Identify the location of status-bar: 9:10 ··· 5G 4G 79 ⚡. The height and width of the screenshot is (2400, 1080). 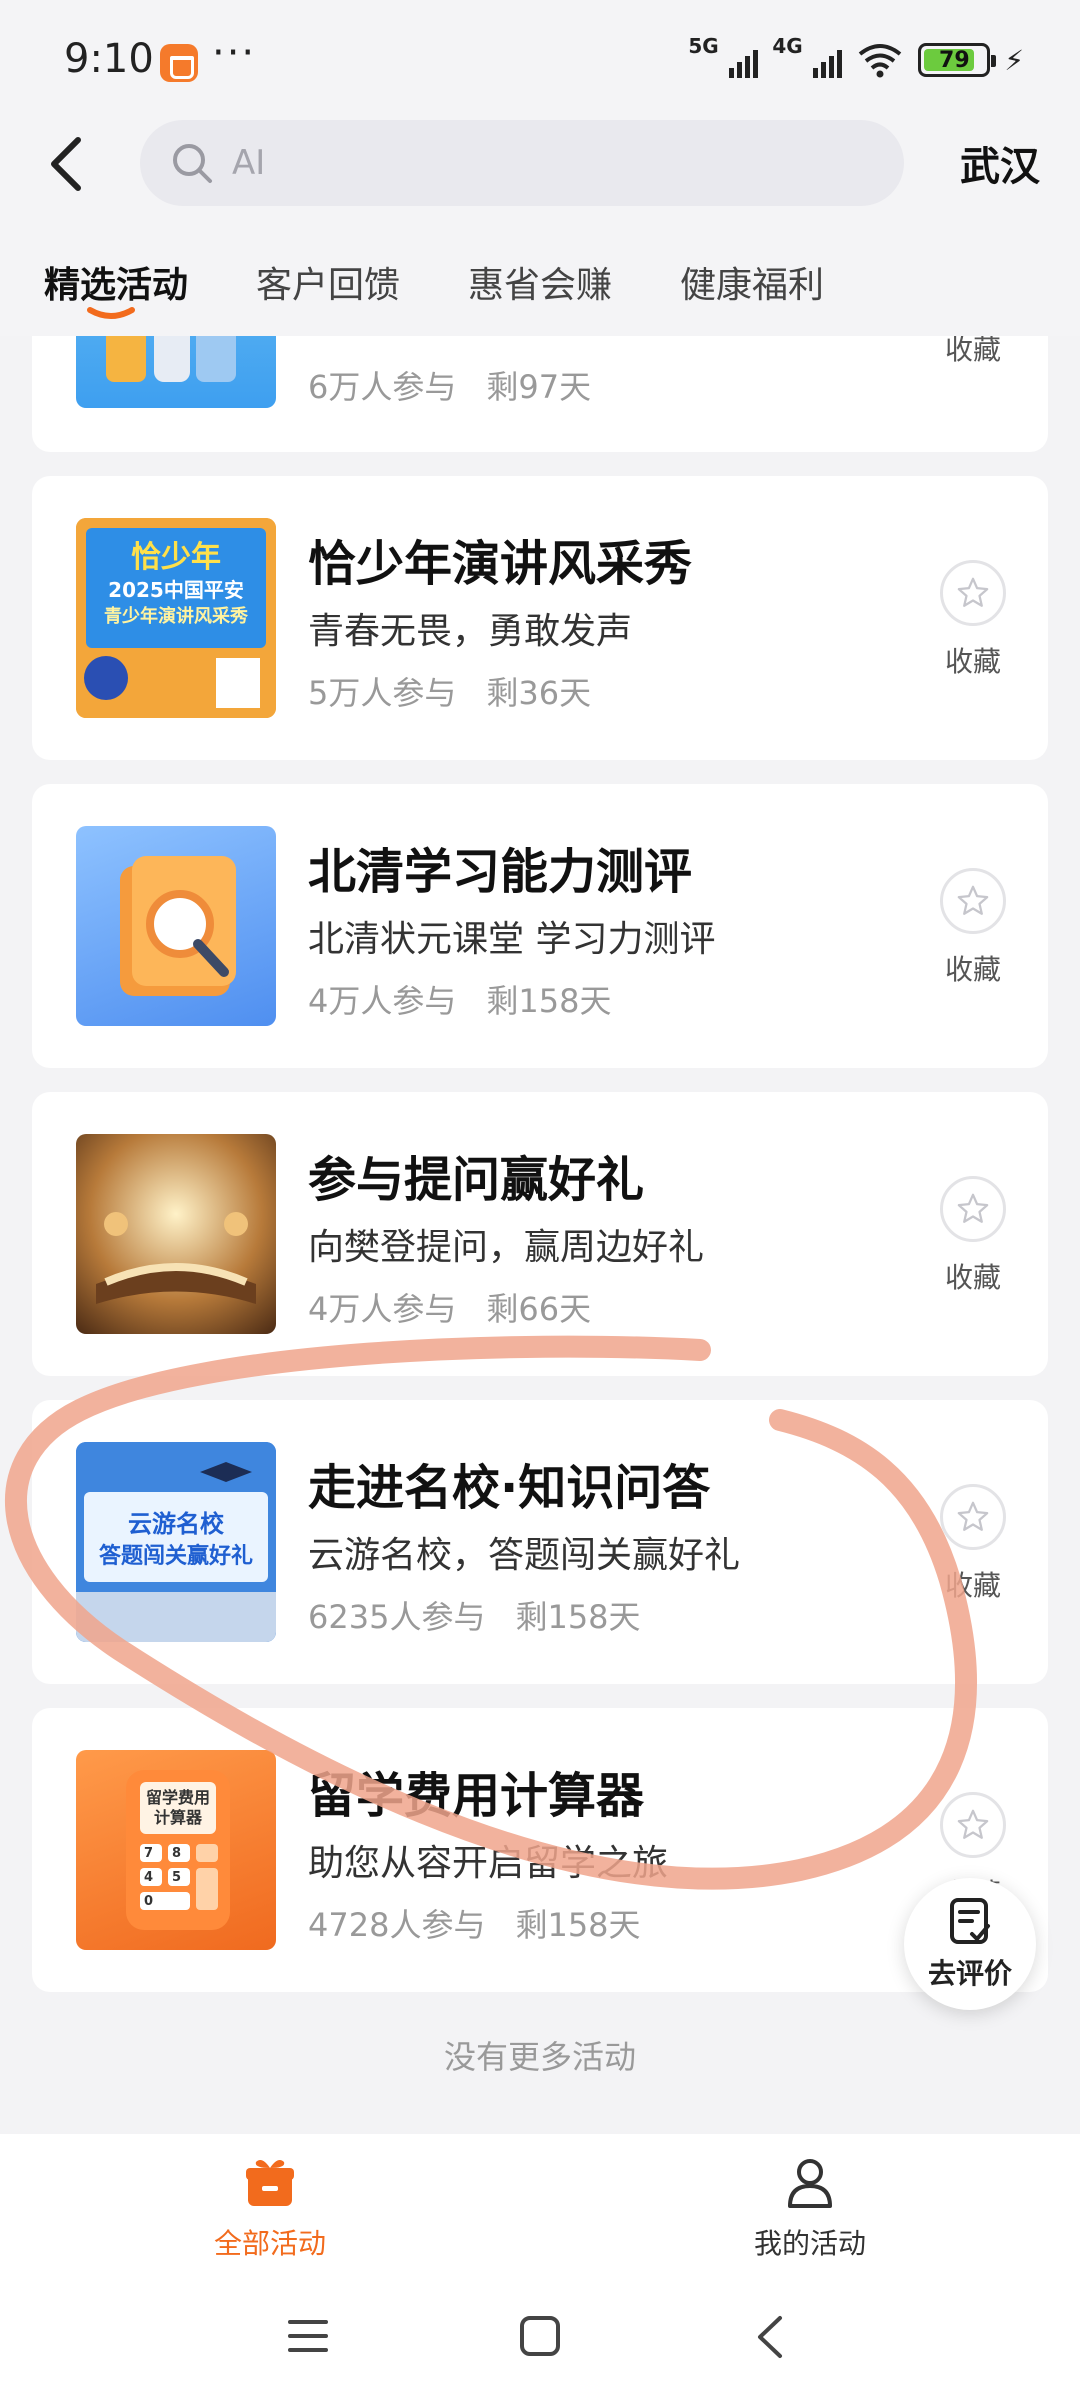
(540, 60).